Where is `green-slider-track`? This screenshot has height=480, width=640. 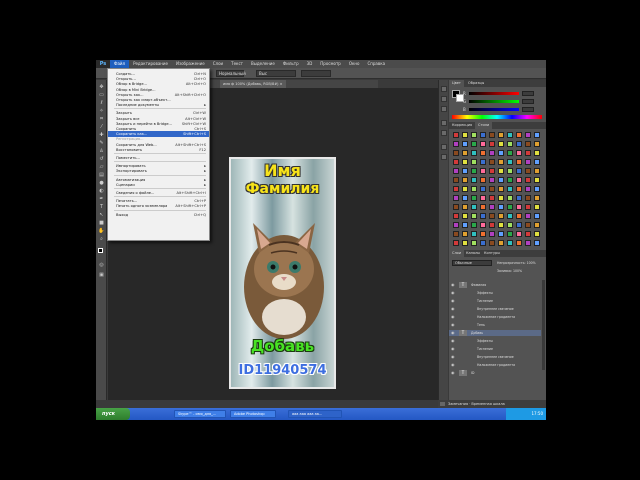
green-slider-track is located at coordinates (494, 101).